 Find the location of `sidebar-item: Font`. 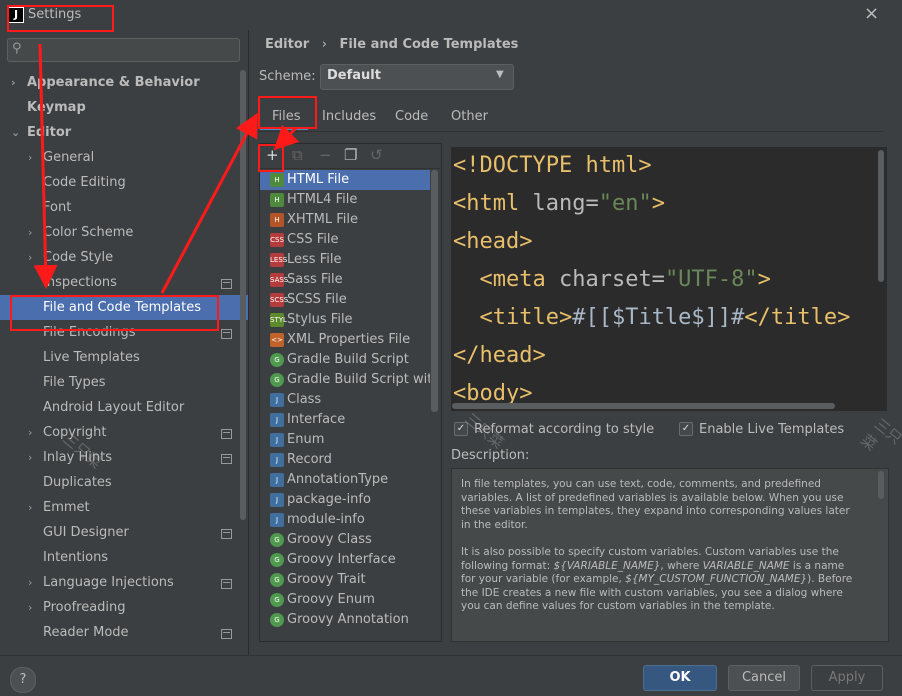

sidebar-item: Font is located at coordinates (124, 207).